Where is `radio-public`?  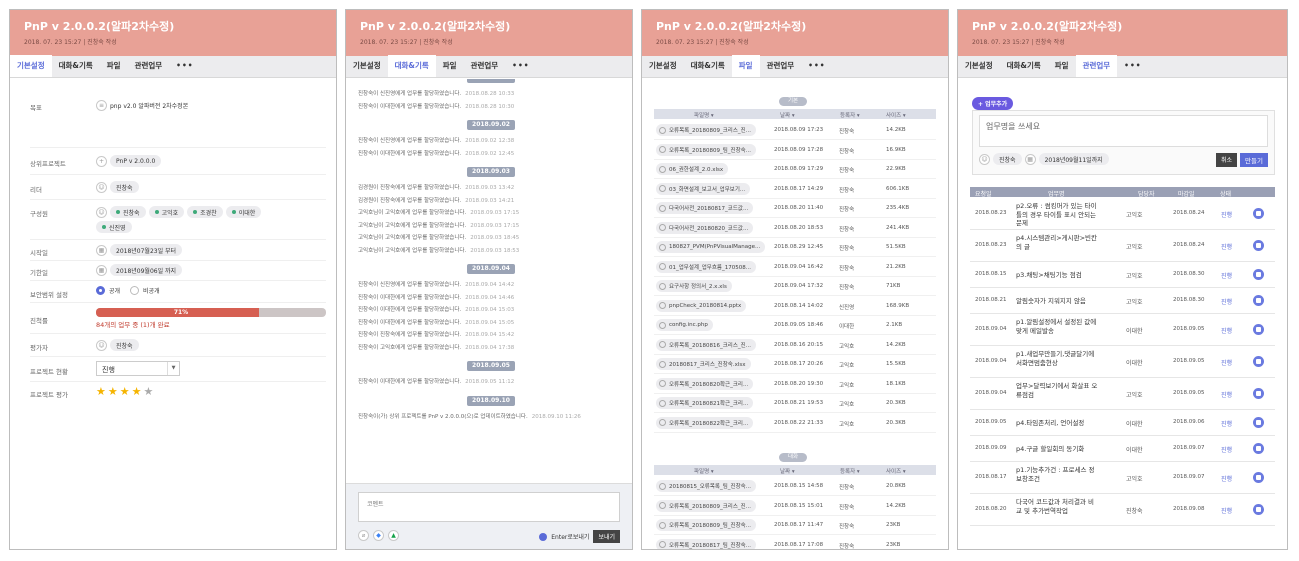 radio-public is located at coordinates (100, 290).